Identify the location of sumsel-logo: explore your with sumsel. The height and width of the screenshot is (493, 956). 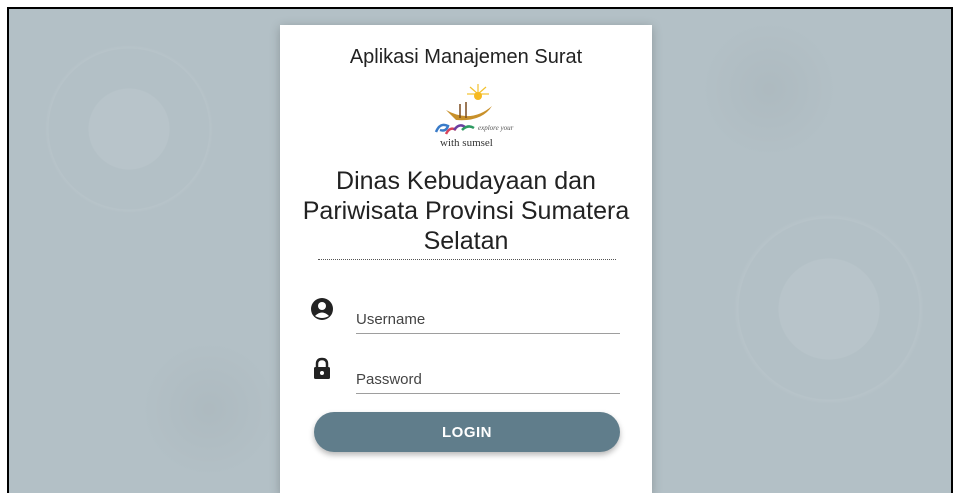
(474, 116).